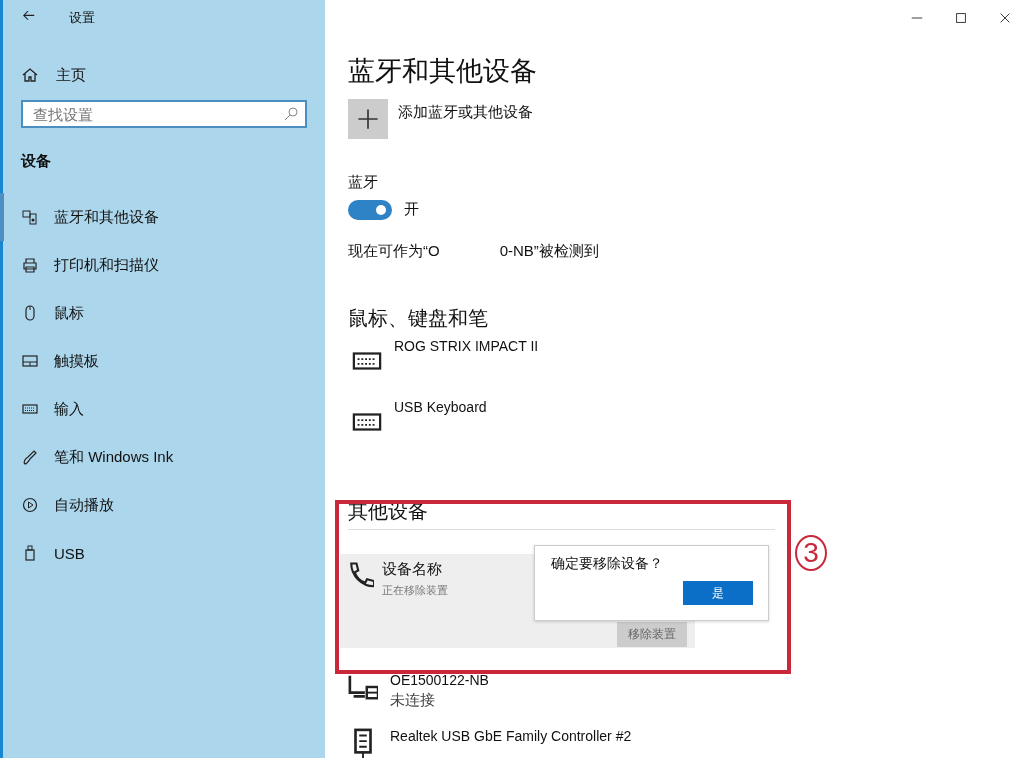  Describe the element at coordinates (693, 429) in the screenshot. I see `device-item: USB Keyboard` at that location.